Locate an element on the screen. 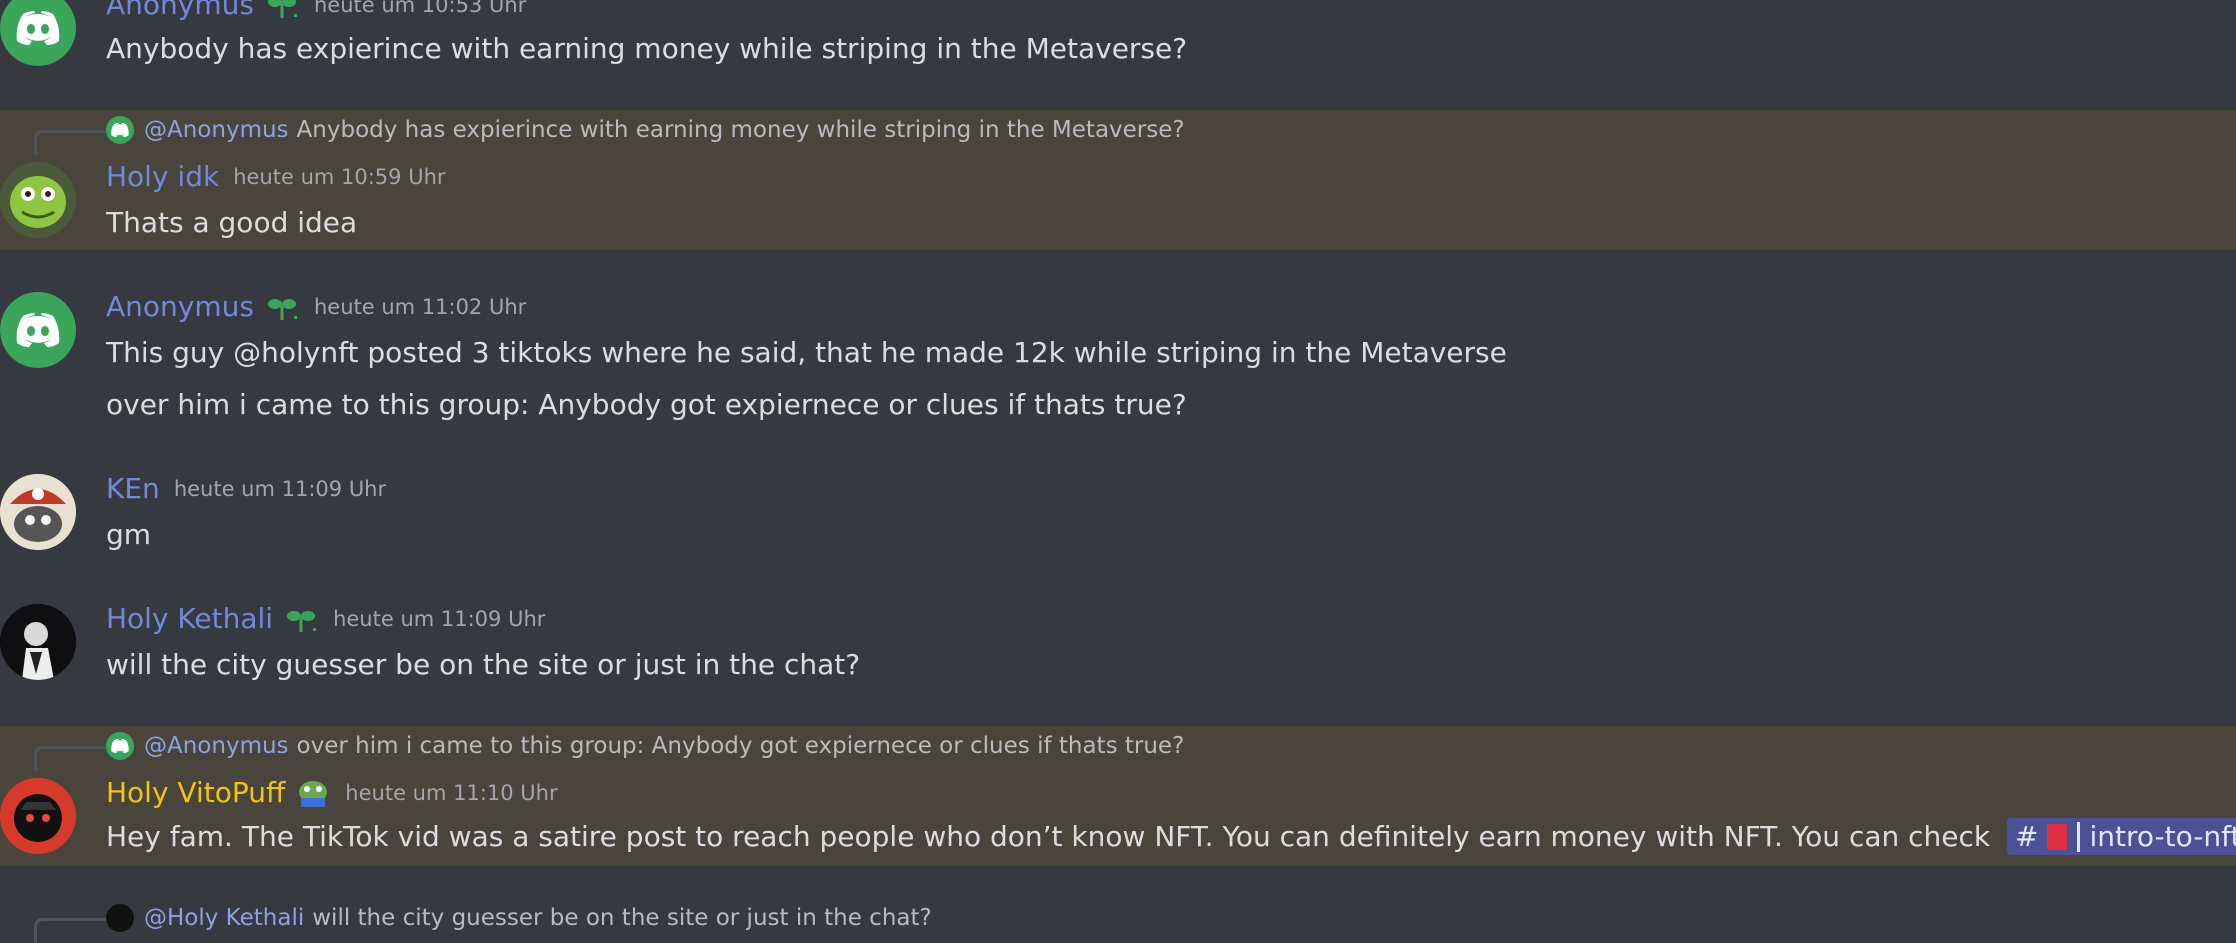 Image resolution: width=2236 pixels, height=943 pixels. timestamp: heute um 11:10 Uhr is located at coordinates (451, 793).